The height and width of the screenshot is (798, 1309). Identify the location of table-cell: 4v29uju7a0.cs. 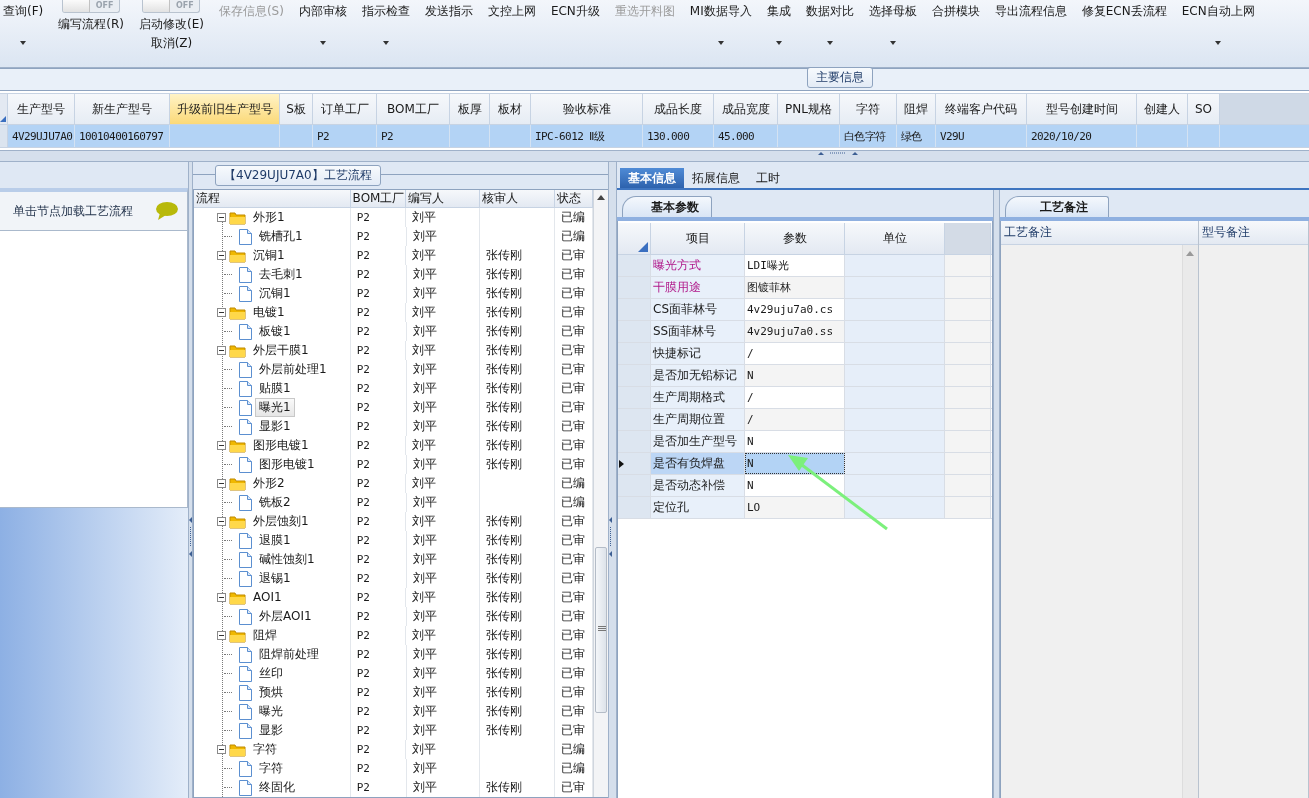
(795, 309).